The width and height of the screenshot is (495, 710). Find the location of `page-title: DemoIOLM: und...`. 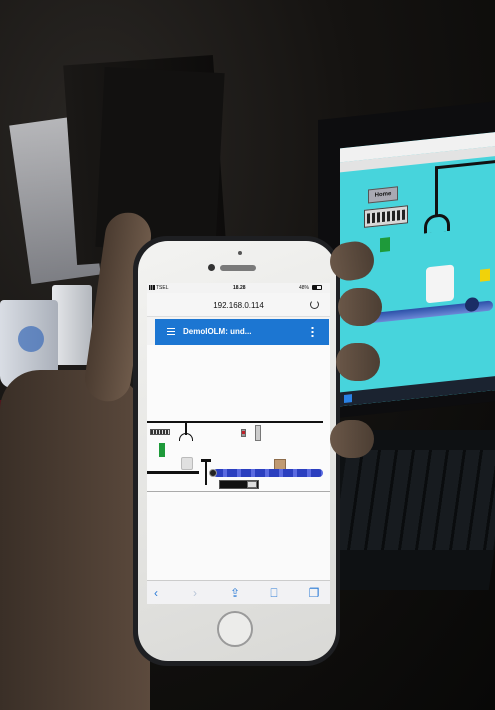

page-title: DemoIOLM: und... is located at coordinates (217, 331).